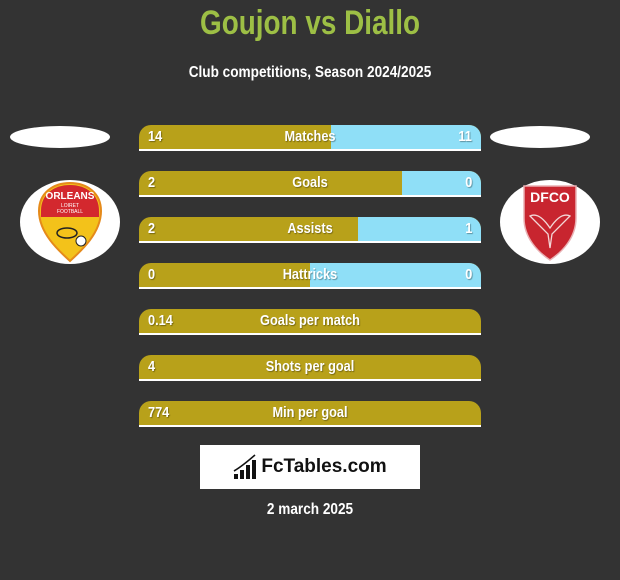 The width and height of the screenshot is (620, 580). I want to click on stat-label: Goals, so click(310, 182).